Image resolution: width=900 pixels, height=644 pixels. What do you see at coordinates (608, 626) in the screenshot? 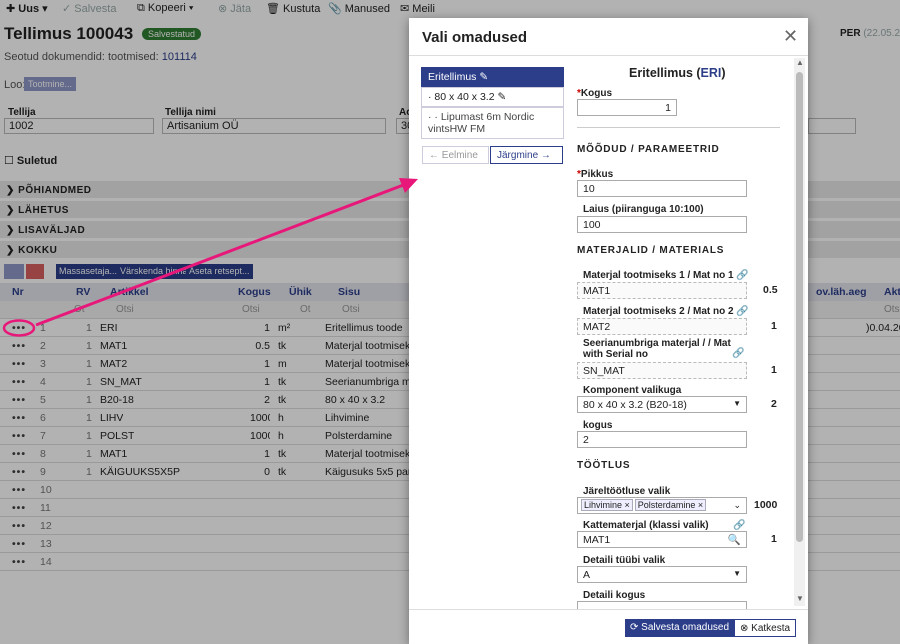
I see `dialog-footer: ⟳ Salvesta omadused ⊗ Katkesta` at bounding box center [608, 626].